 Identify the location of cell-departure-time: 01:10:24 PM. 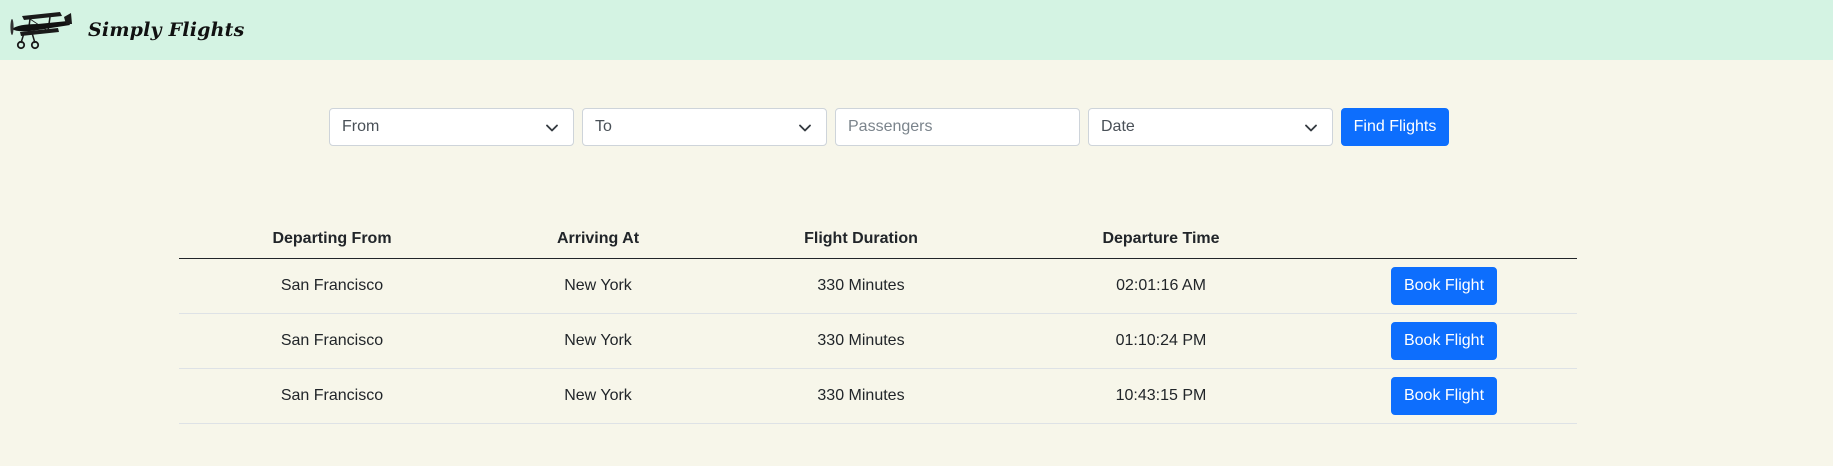
(1161, 341).